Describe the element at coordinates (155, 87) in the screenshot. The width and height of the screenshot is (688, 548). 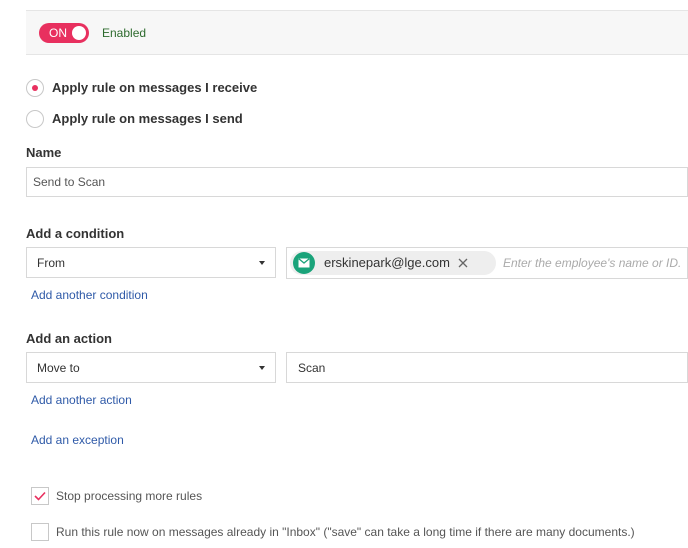
I see `radio-receive-label: Apply rule on messages I receive` at that location.